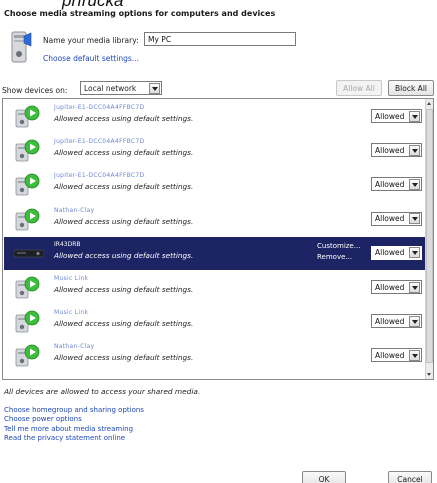 Image resolution: width=437 pixels, height=483 pixels. I want to click on show-devices-label: Show devices on:, so click(35, 90).